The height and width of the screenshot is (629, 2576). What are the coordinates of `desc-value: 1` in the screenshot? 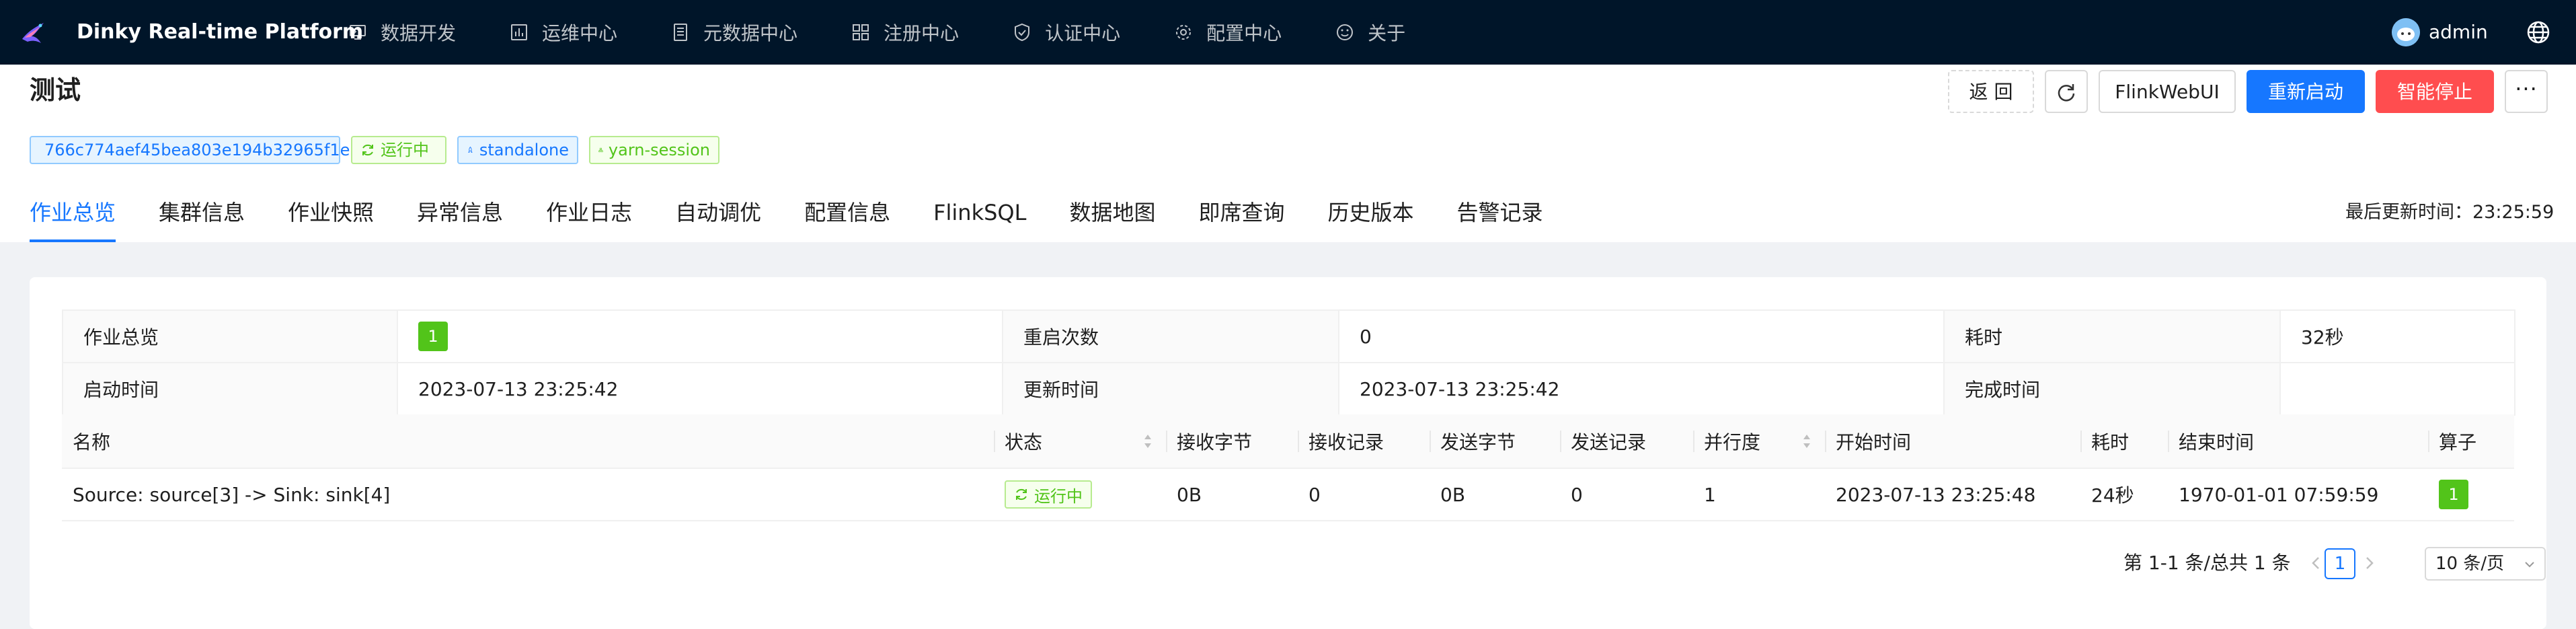 It's located at (700, 336).